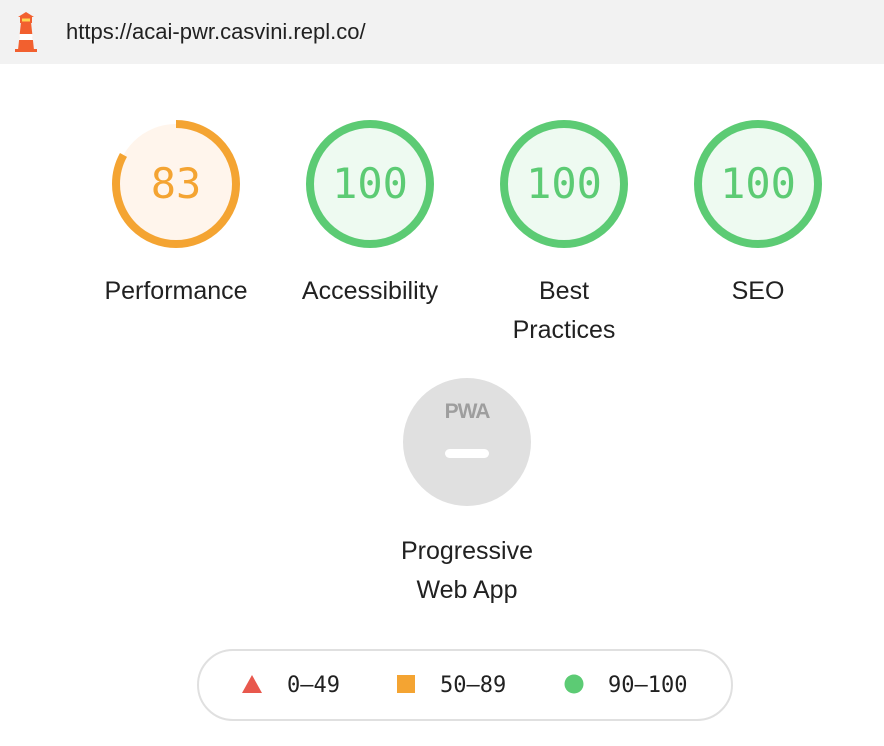 This screenshot has width=884, height=746. I want to click on legend-item-average: 50–89, so click(451, 686).